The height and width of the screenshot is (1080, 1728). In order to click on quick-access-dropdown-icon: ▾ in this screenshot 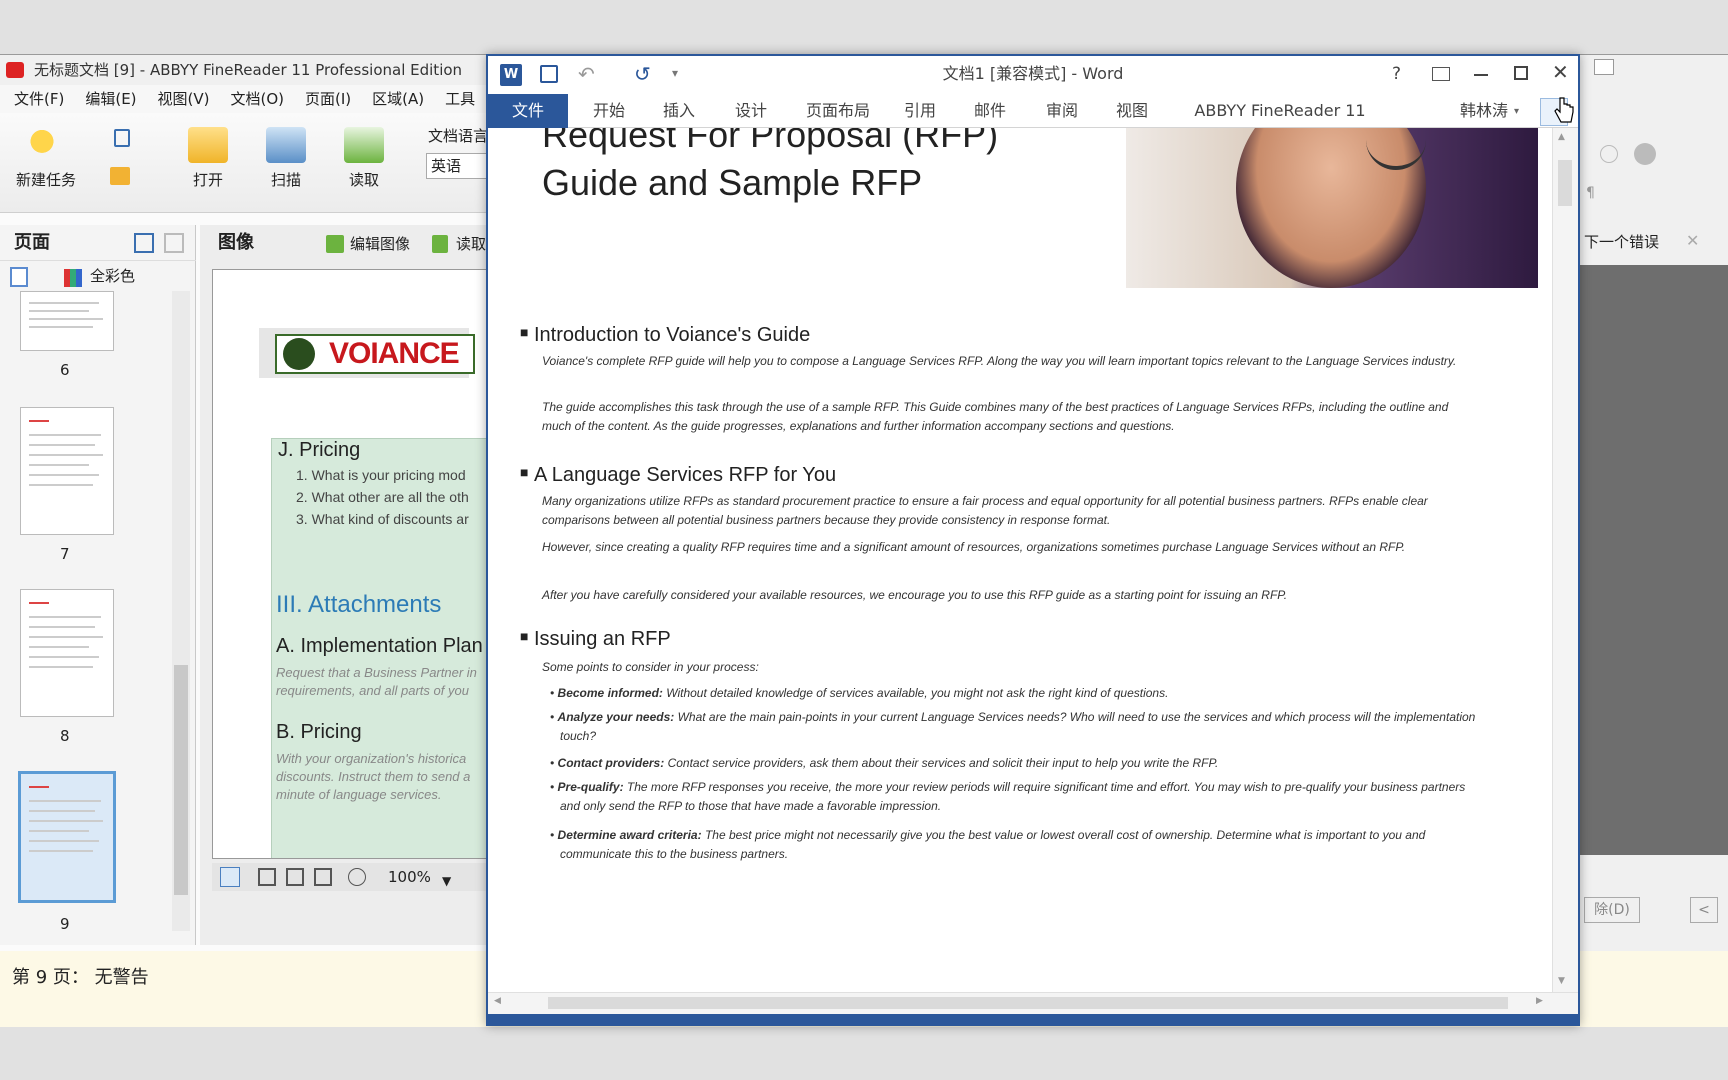, I will do `click(675, 73)`.